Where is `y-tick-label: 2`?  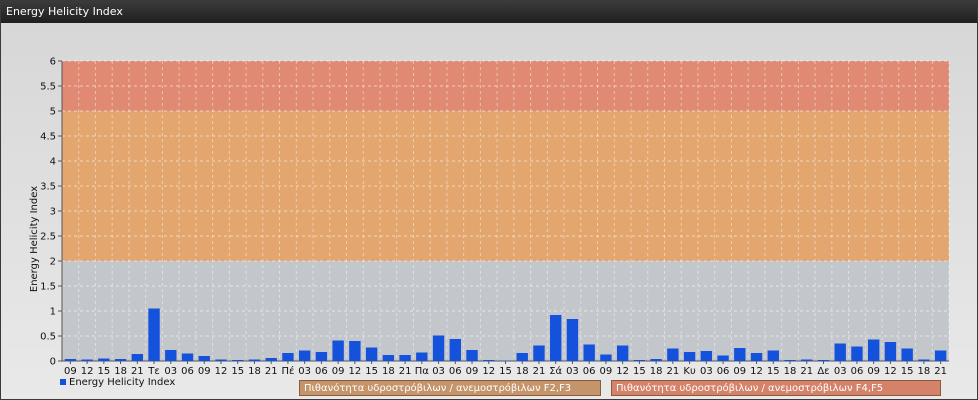
y-tick-label: 2 is located at coordinates (53, 262).